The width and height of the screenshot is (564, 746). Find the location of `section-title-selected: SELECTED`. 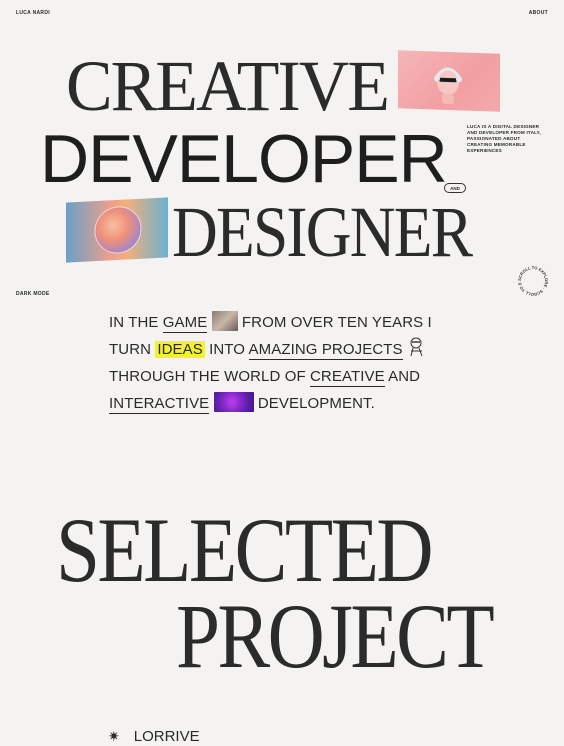

section-title-selected: SELECTED is located at coordinates (245, 550).